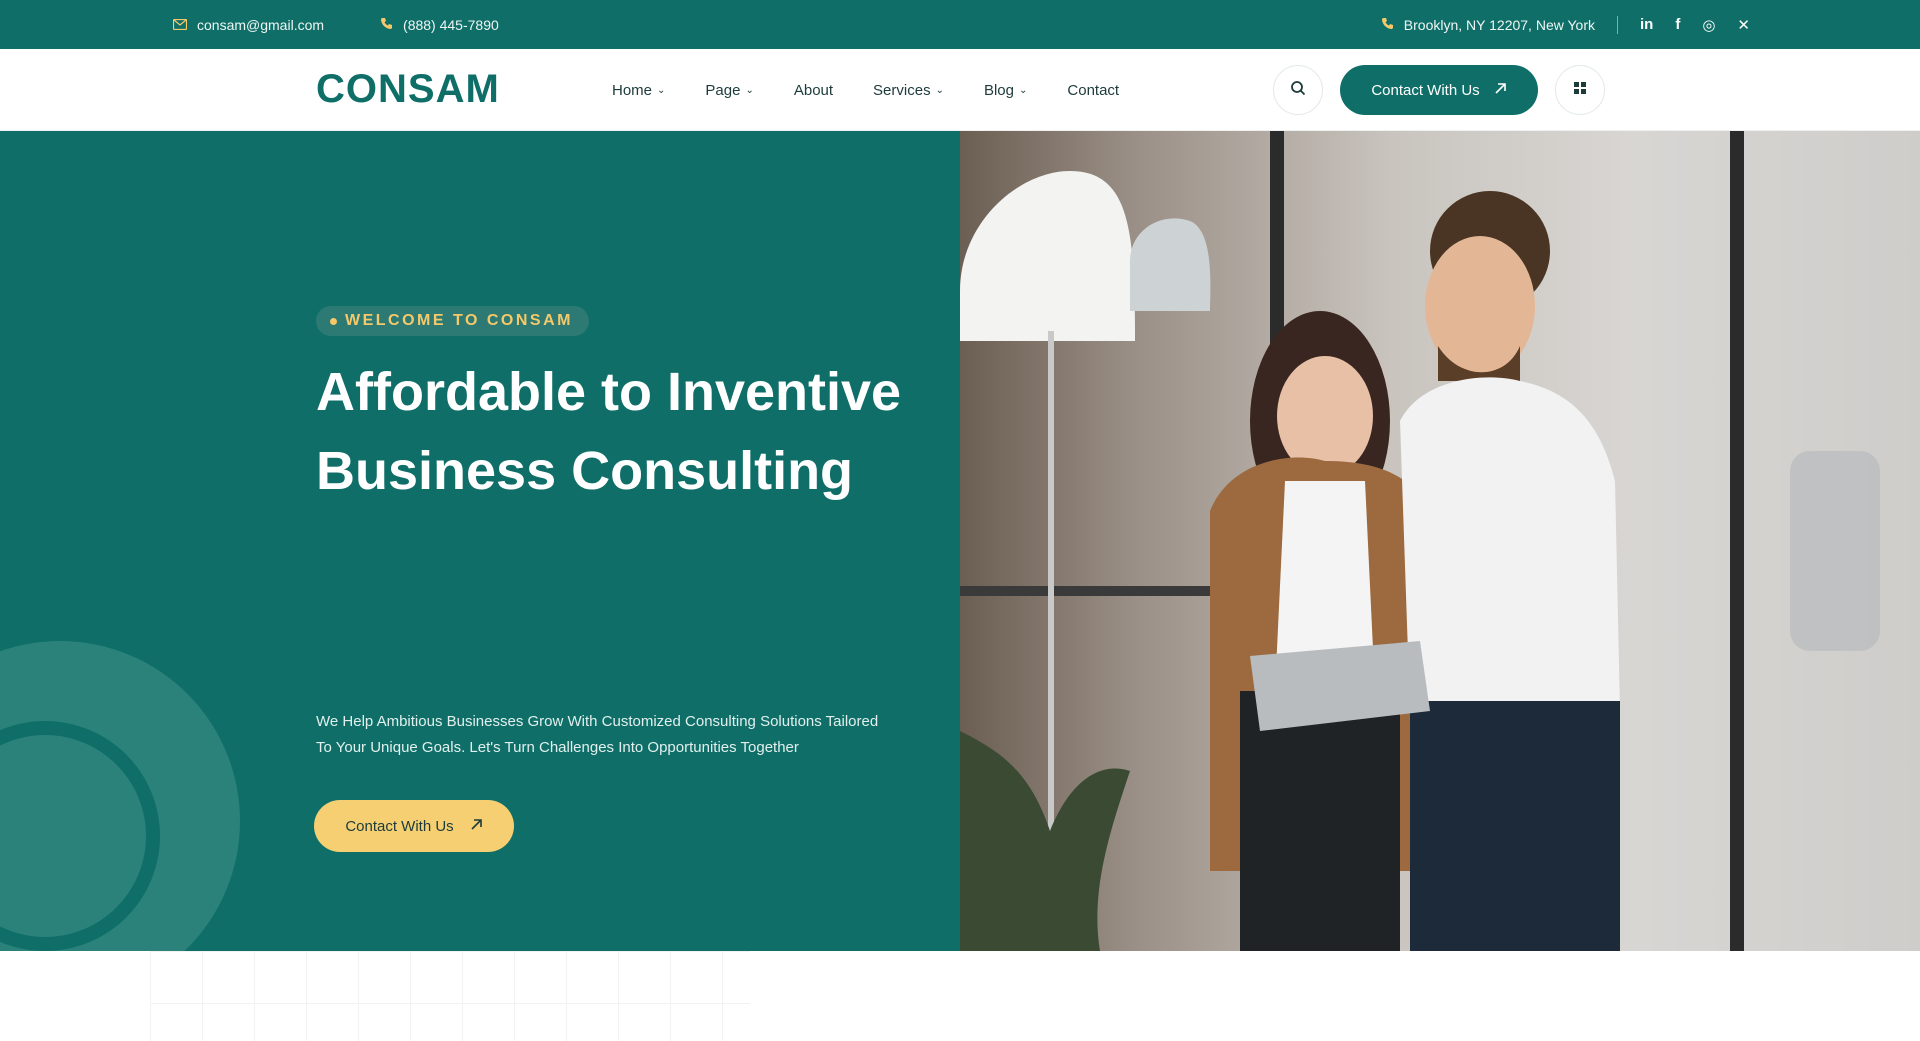  I want to click on header-contact-label: Contact With Us, so click(1425, 90).